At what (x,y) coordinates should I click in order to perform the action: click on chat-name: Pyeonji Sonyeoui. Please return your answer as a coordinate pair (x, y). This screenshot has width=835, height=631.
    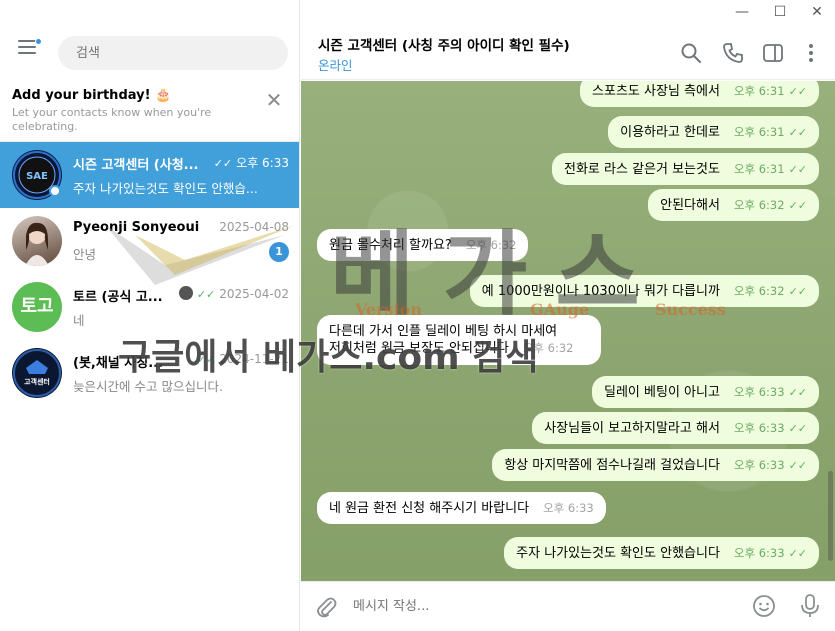
    Looking at the image, I should click on (136, 227).